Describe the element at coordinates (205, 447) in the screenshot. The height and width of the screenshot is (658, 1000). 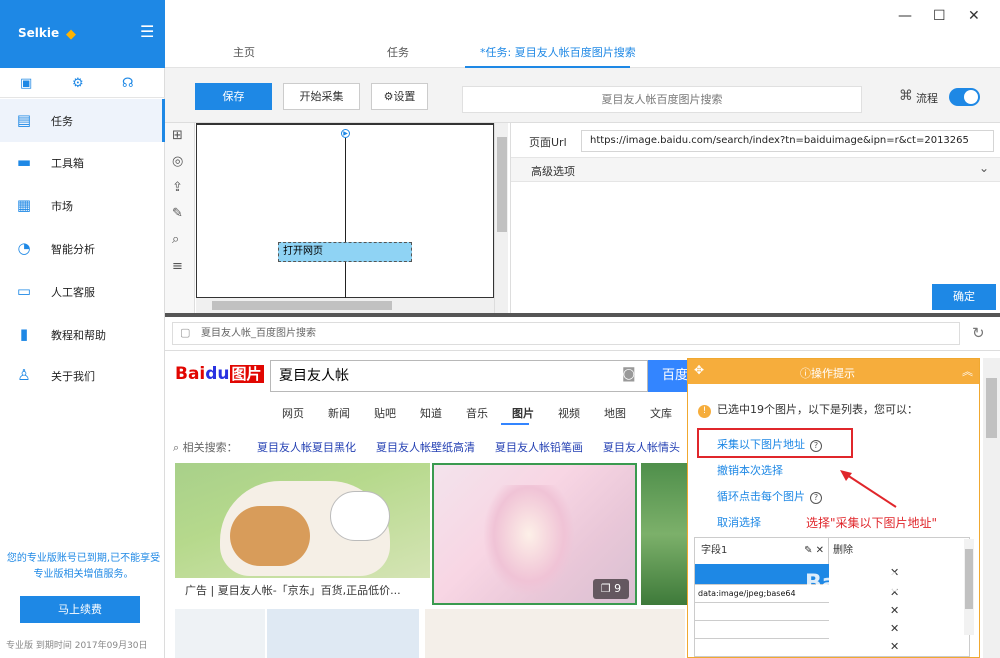
I see `related-label: ⌕ 相关搜索：` at that location.